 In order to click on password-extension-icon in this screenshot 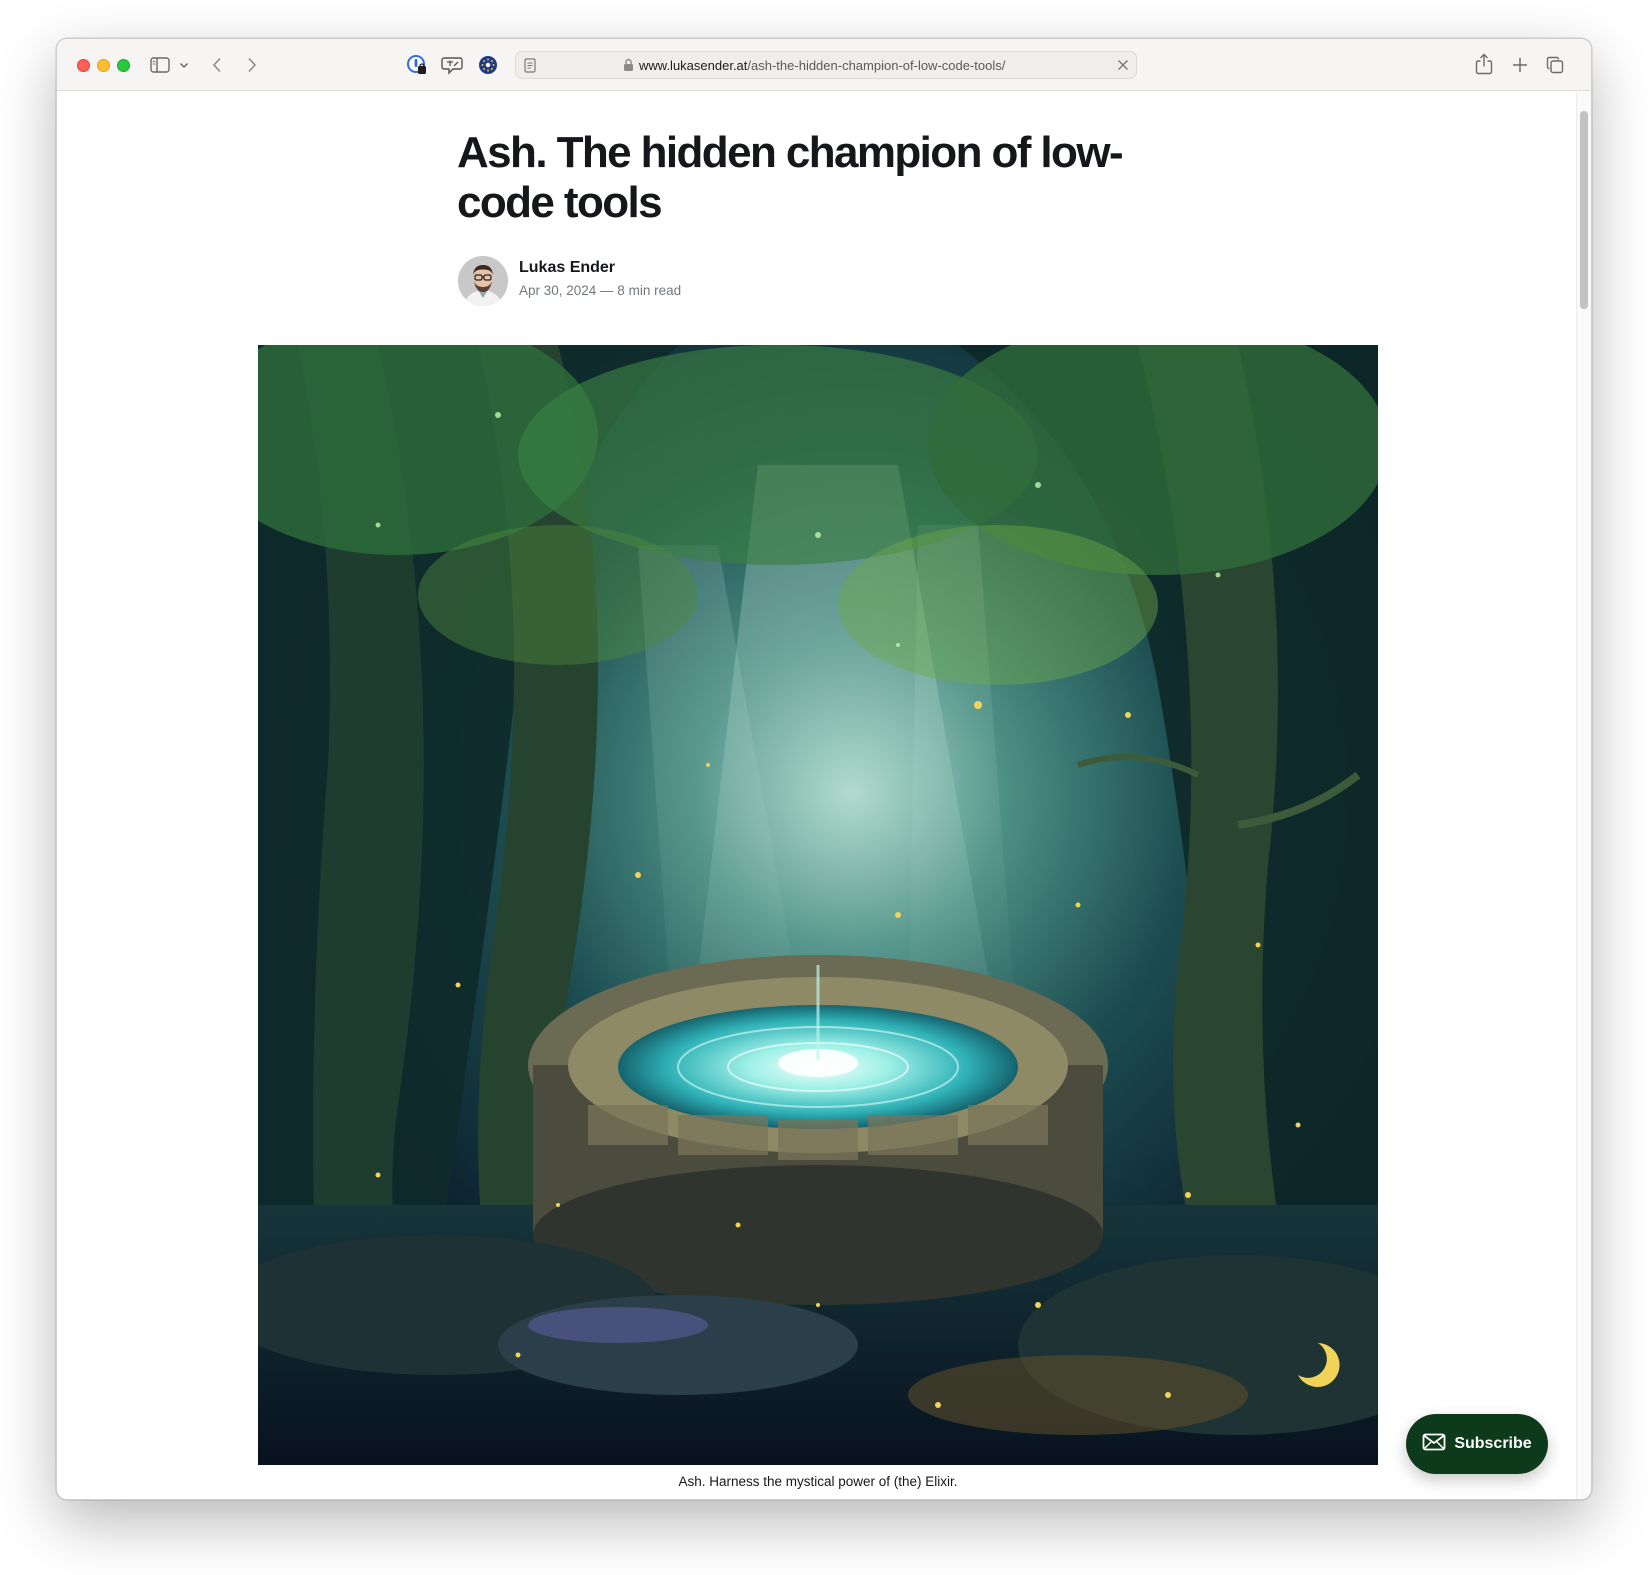, I will do `click(417, 65)`.